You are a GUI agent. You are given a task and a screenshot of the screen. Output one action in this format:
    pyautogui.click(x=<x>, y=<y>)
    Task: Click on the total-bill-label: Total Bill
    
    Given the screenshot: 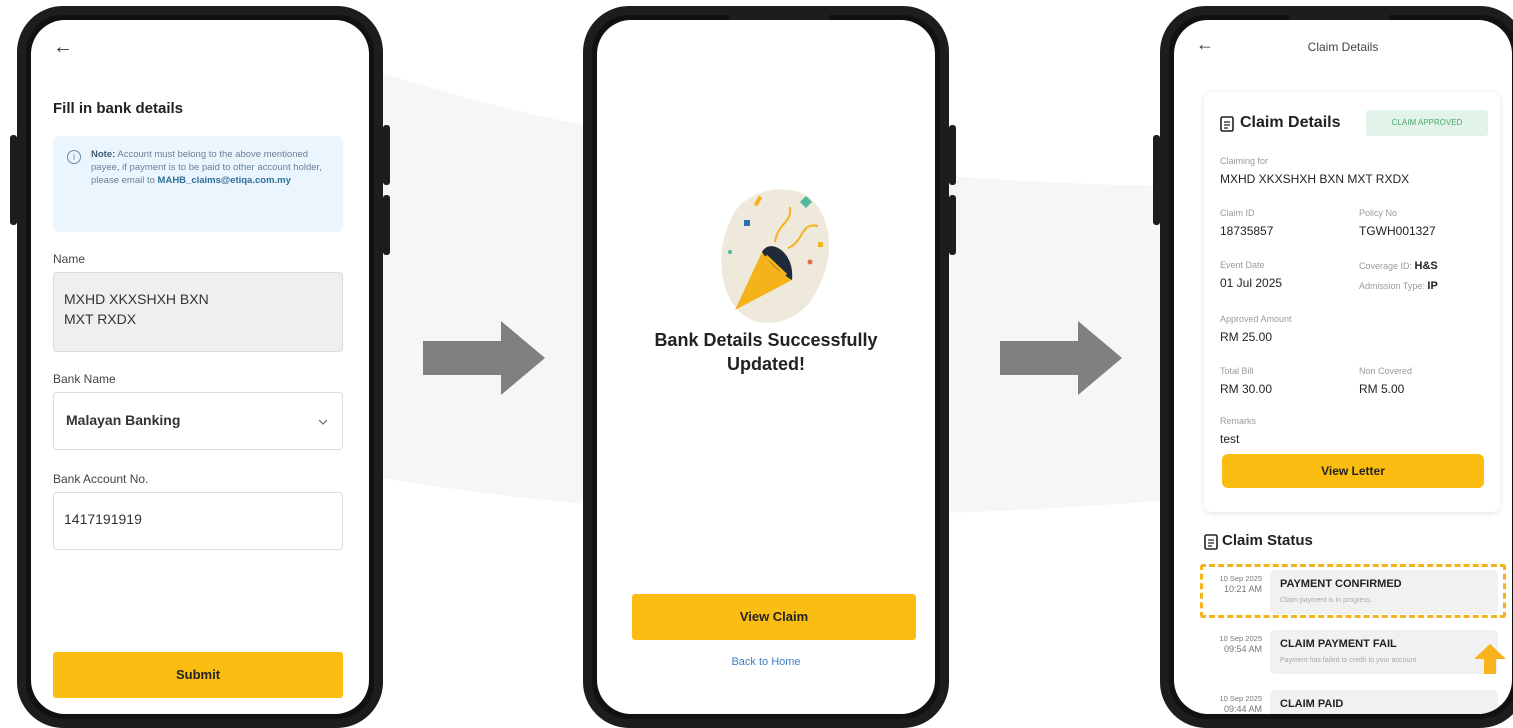 What is the action you would take?
    pyautogui.click(x=1237, y=371)
    